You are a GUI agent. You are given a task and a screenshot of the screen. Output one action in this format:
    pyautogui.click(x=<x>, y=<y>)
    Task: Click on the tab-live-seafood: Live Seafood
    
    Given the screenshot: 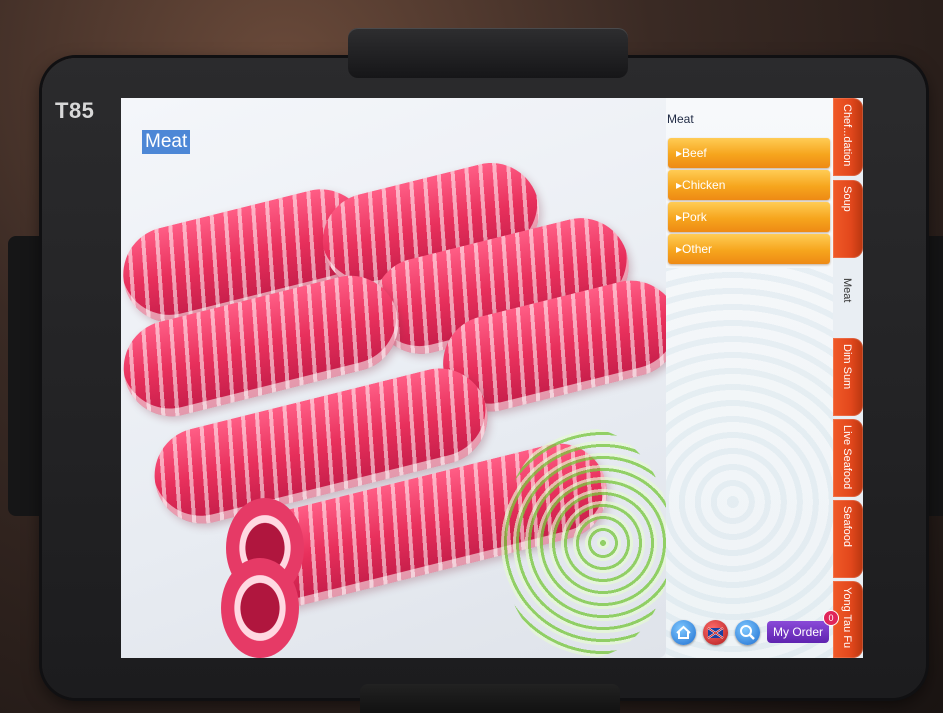 What is the action you would take?
    pyautogui.click(x=848, y=458)
    